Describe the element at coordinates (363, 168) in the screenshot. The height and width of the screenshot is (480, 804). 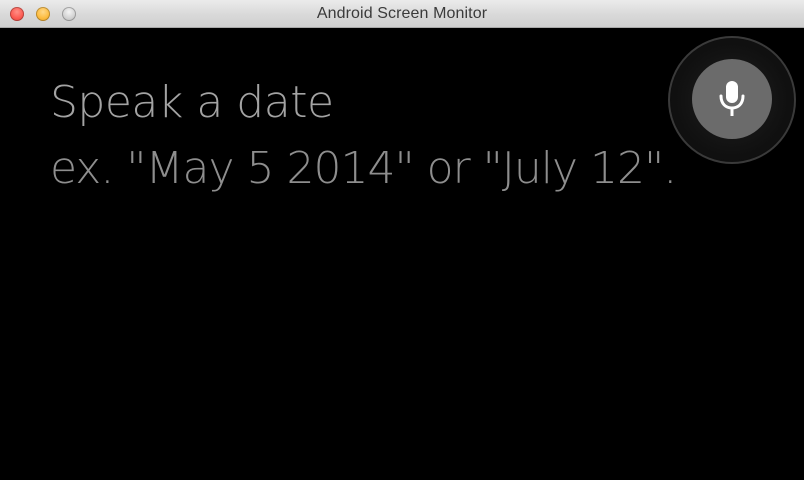
I see `prompt-example: ex. "May 5 2014" or "July 12".` at that location.